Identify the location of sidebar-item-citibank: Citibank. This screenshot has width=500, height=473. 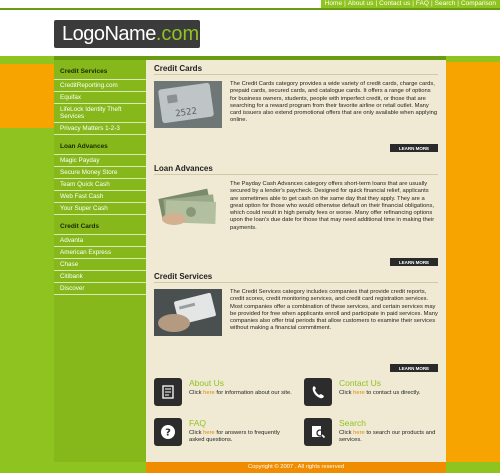
(100, 276).